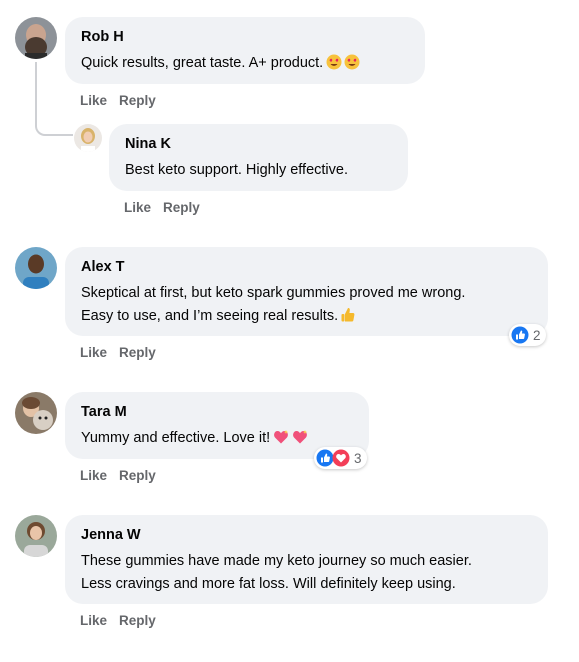 The height and width of the screenshot is (662, 579). I want to click on comment-text: Quick results, great taste. A+ product., so click(245, 65).